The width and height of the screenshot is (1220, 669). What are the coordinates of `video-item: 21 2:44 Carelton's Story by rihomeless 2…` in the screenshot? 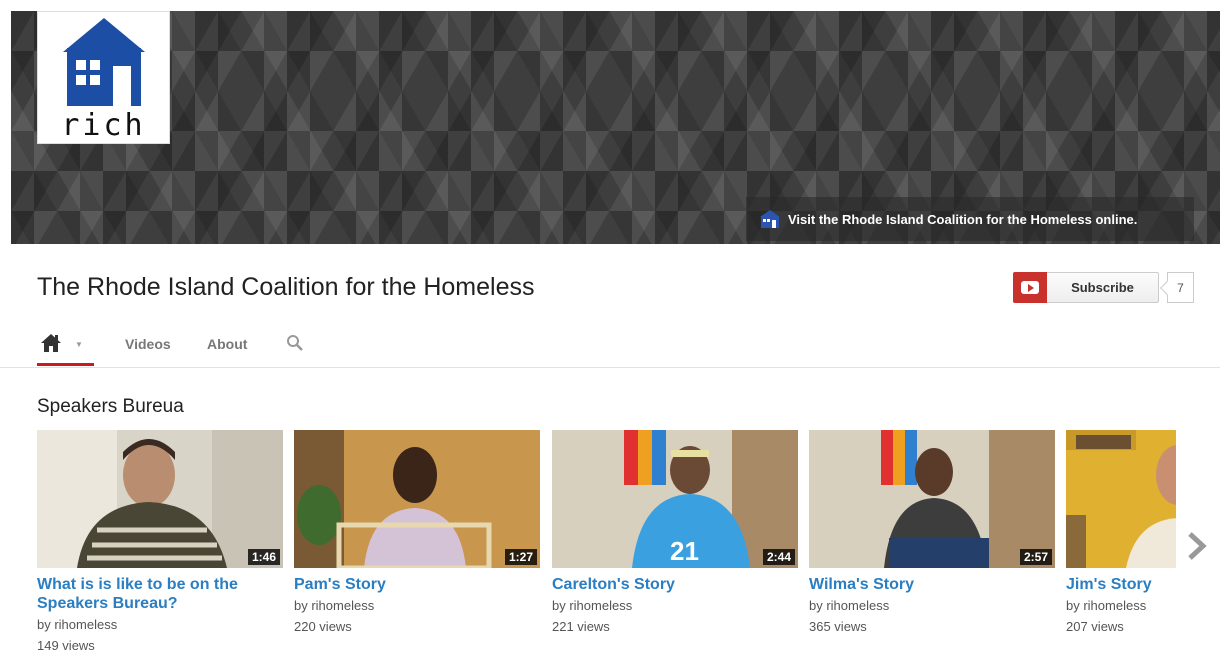 It's located at (675, 533).